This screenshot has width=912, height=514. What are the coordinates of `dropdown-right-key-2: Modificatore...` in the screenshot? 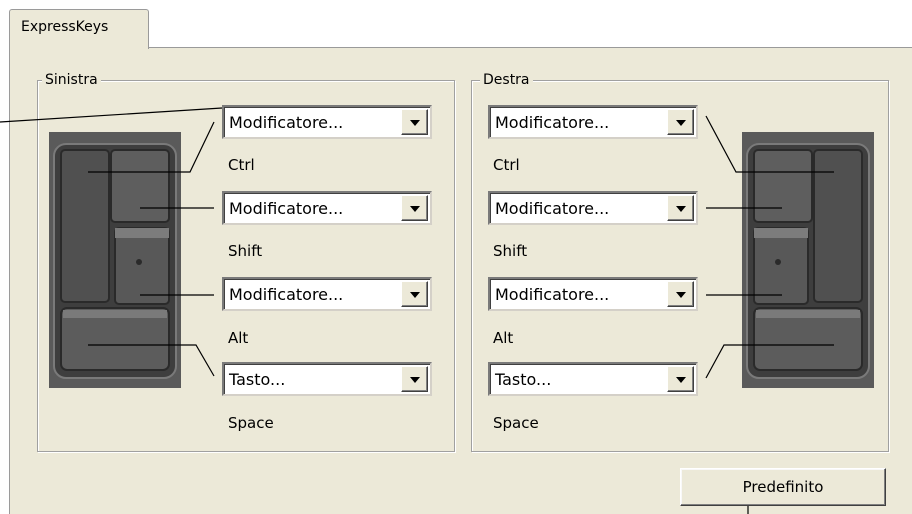 It's located at (593, 208).